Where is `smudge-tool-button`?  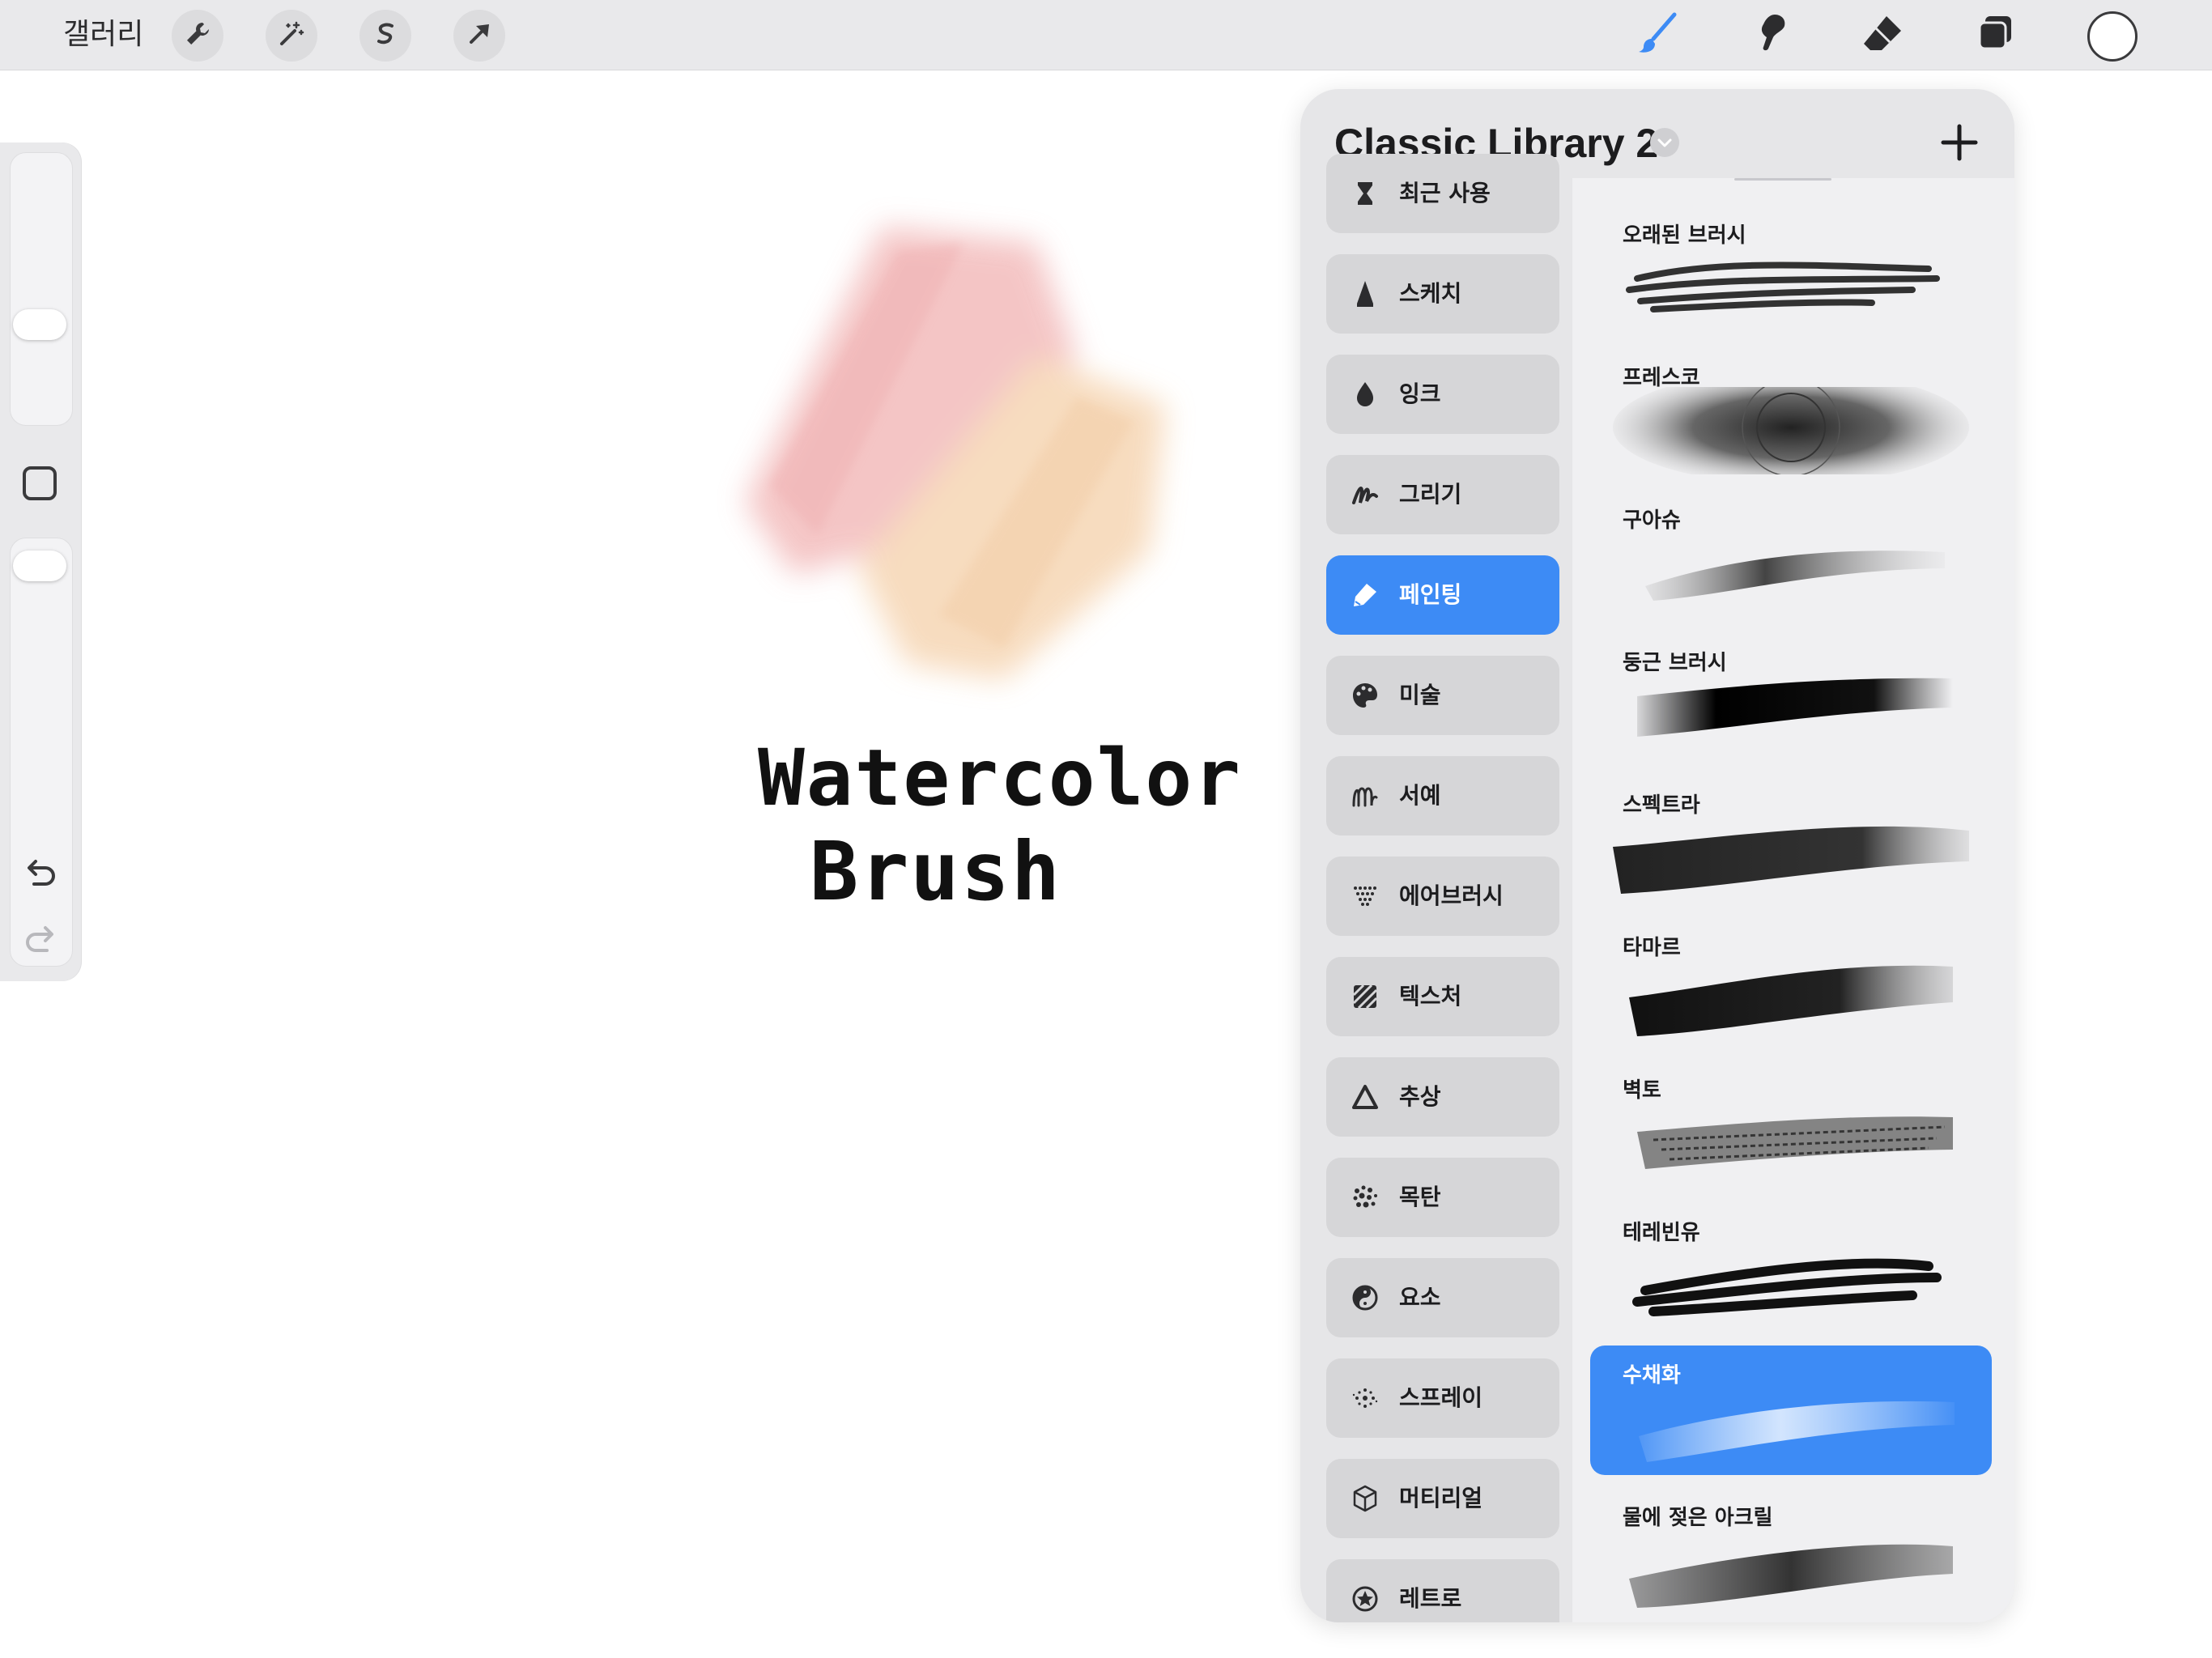
smudge-tool-button is located at coordinates (1769, 35).